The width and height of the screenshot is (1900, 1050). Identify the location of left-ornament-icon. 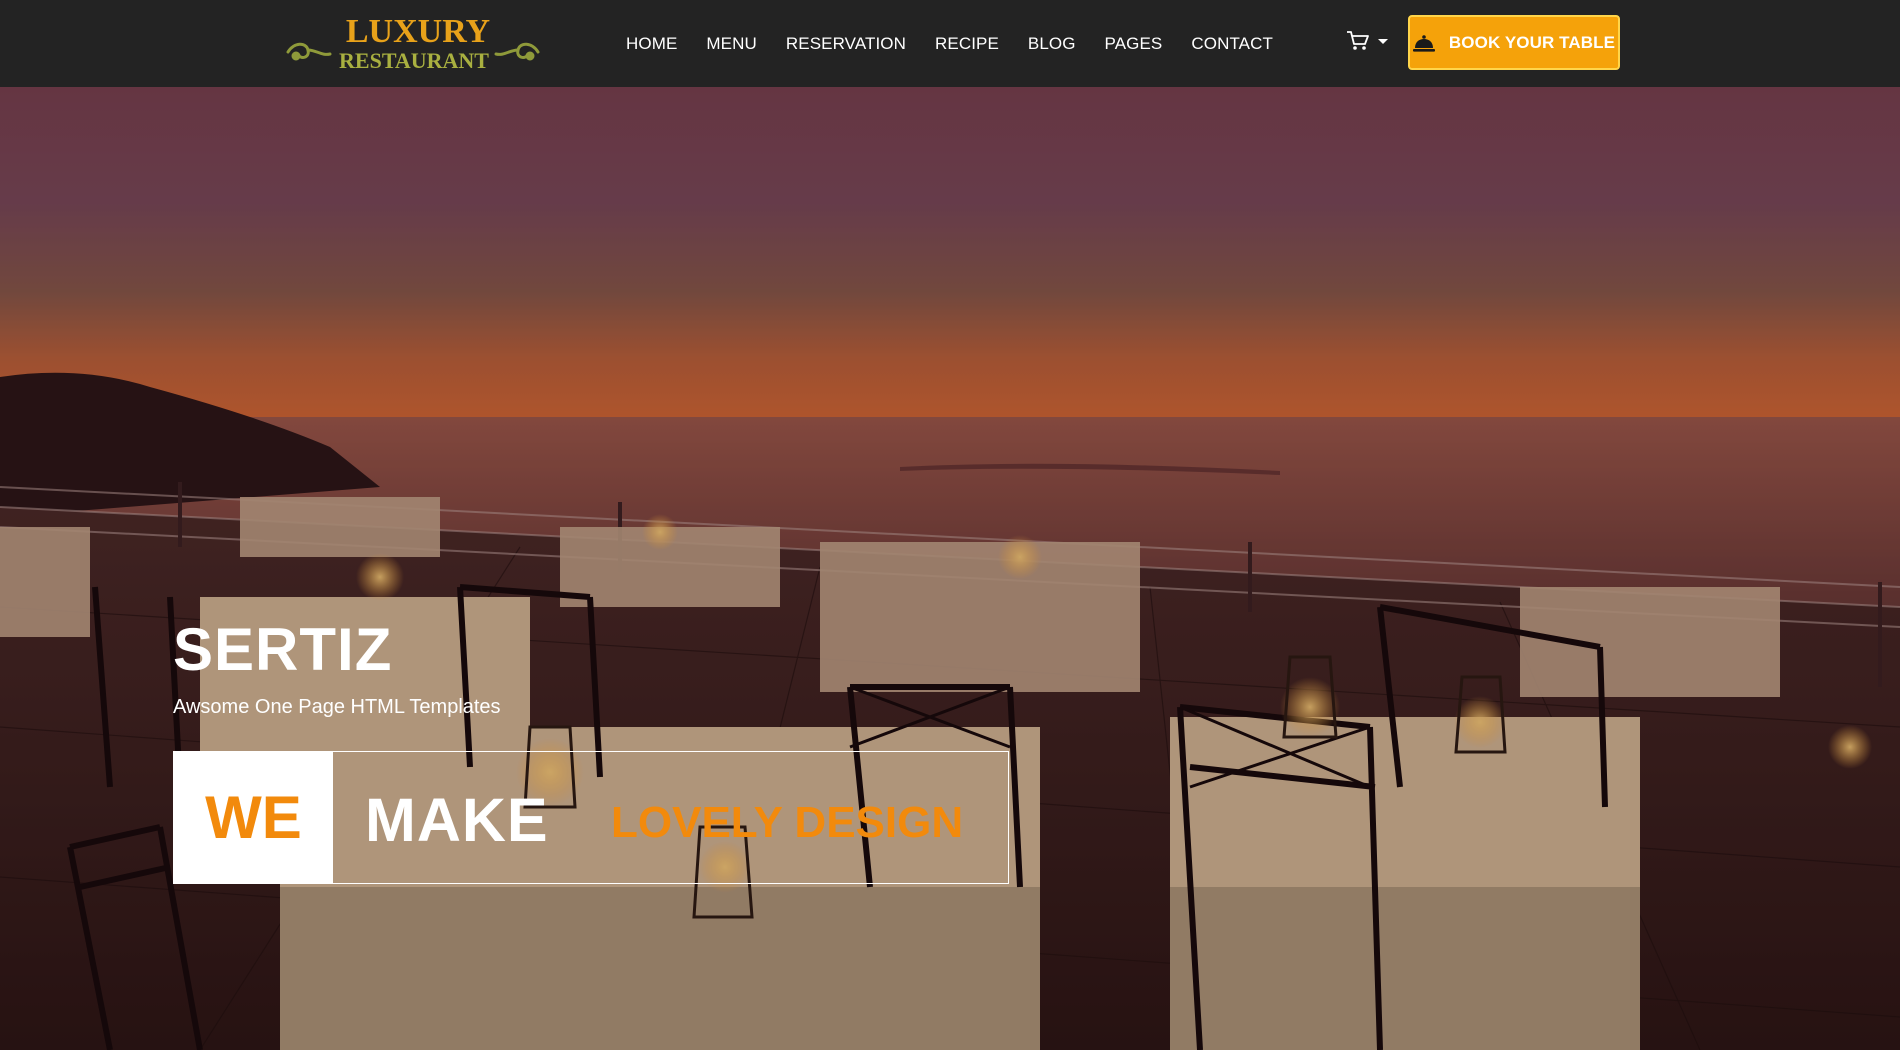
(309, 51).